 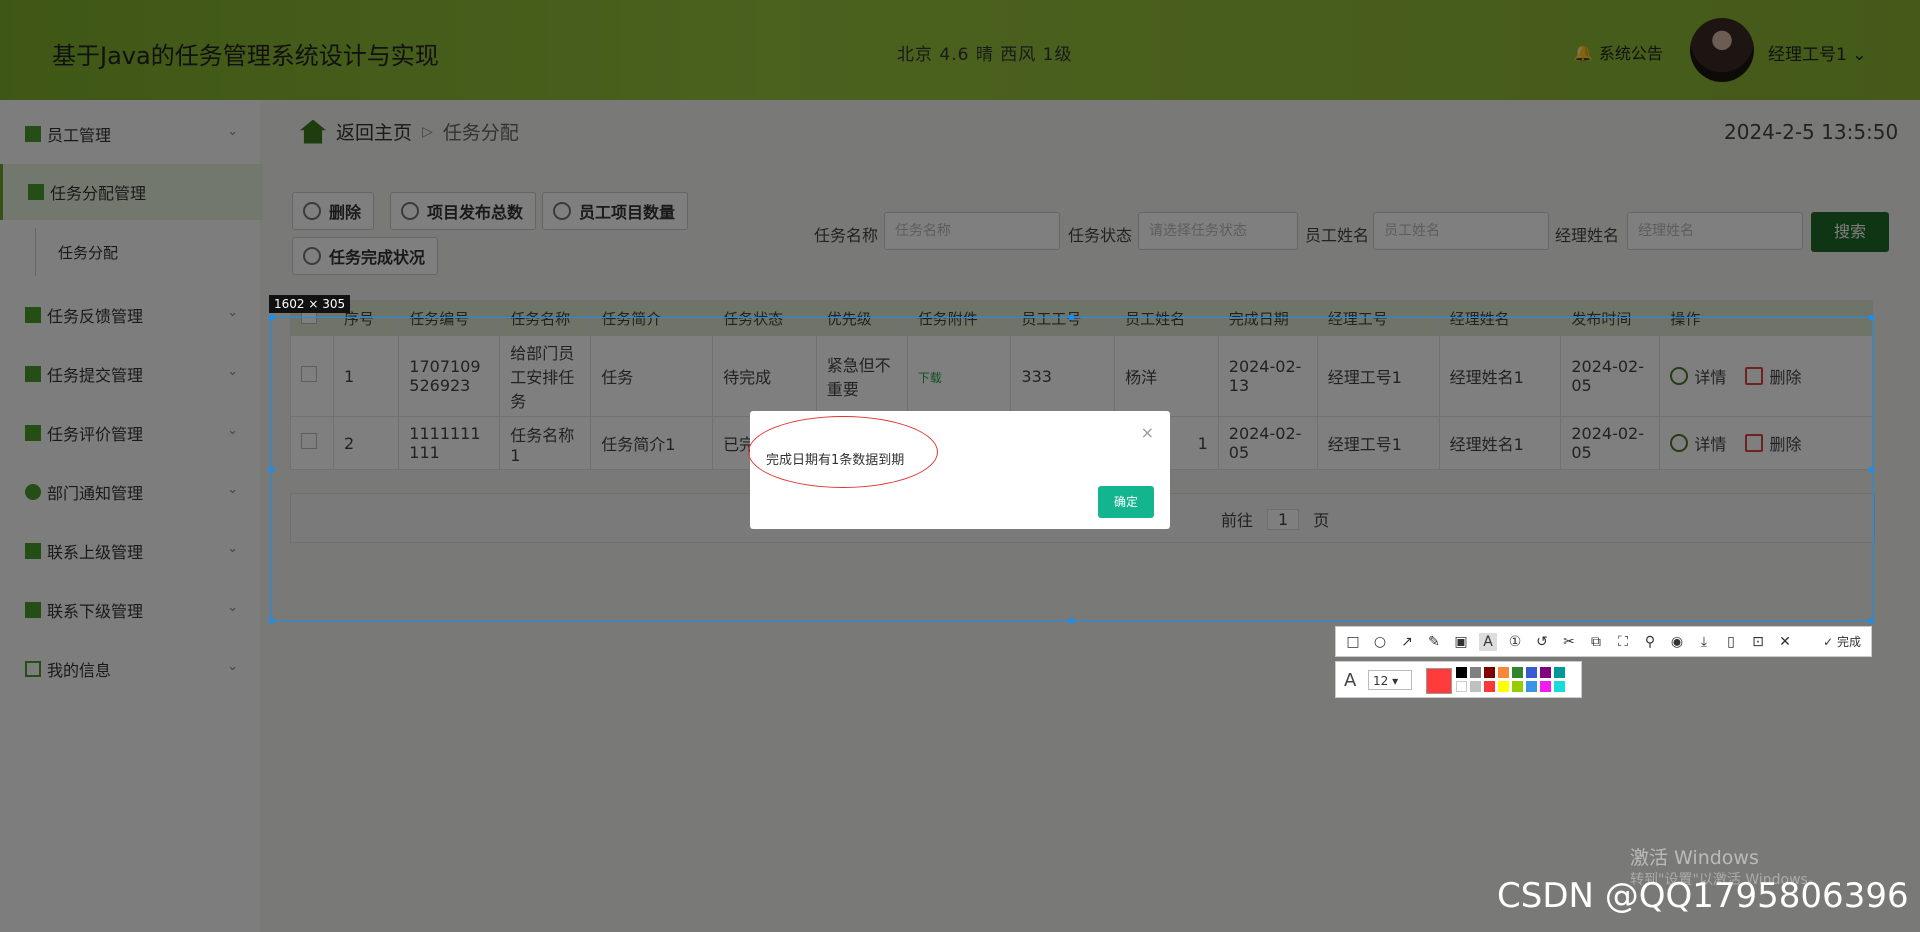 I want to click on rectangle-icon: □, so click(x=1353, y=642).